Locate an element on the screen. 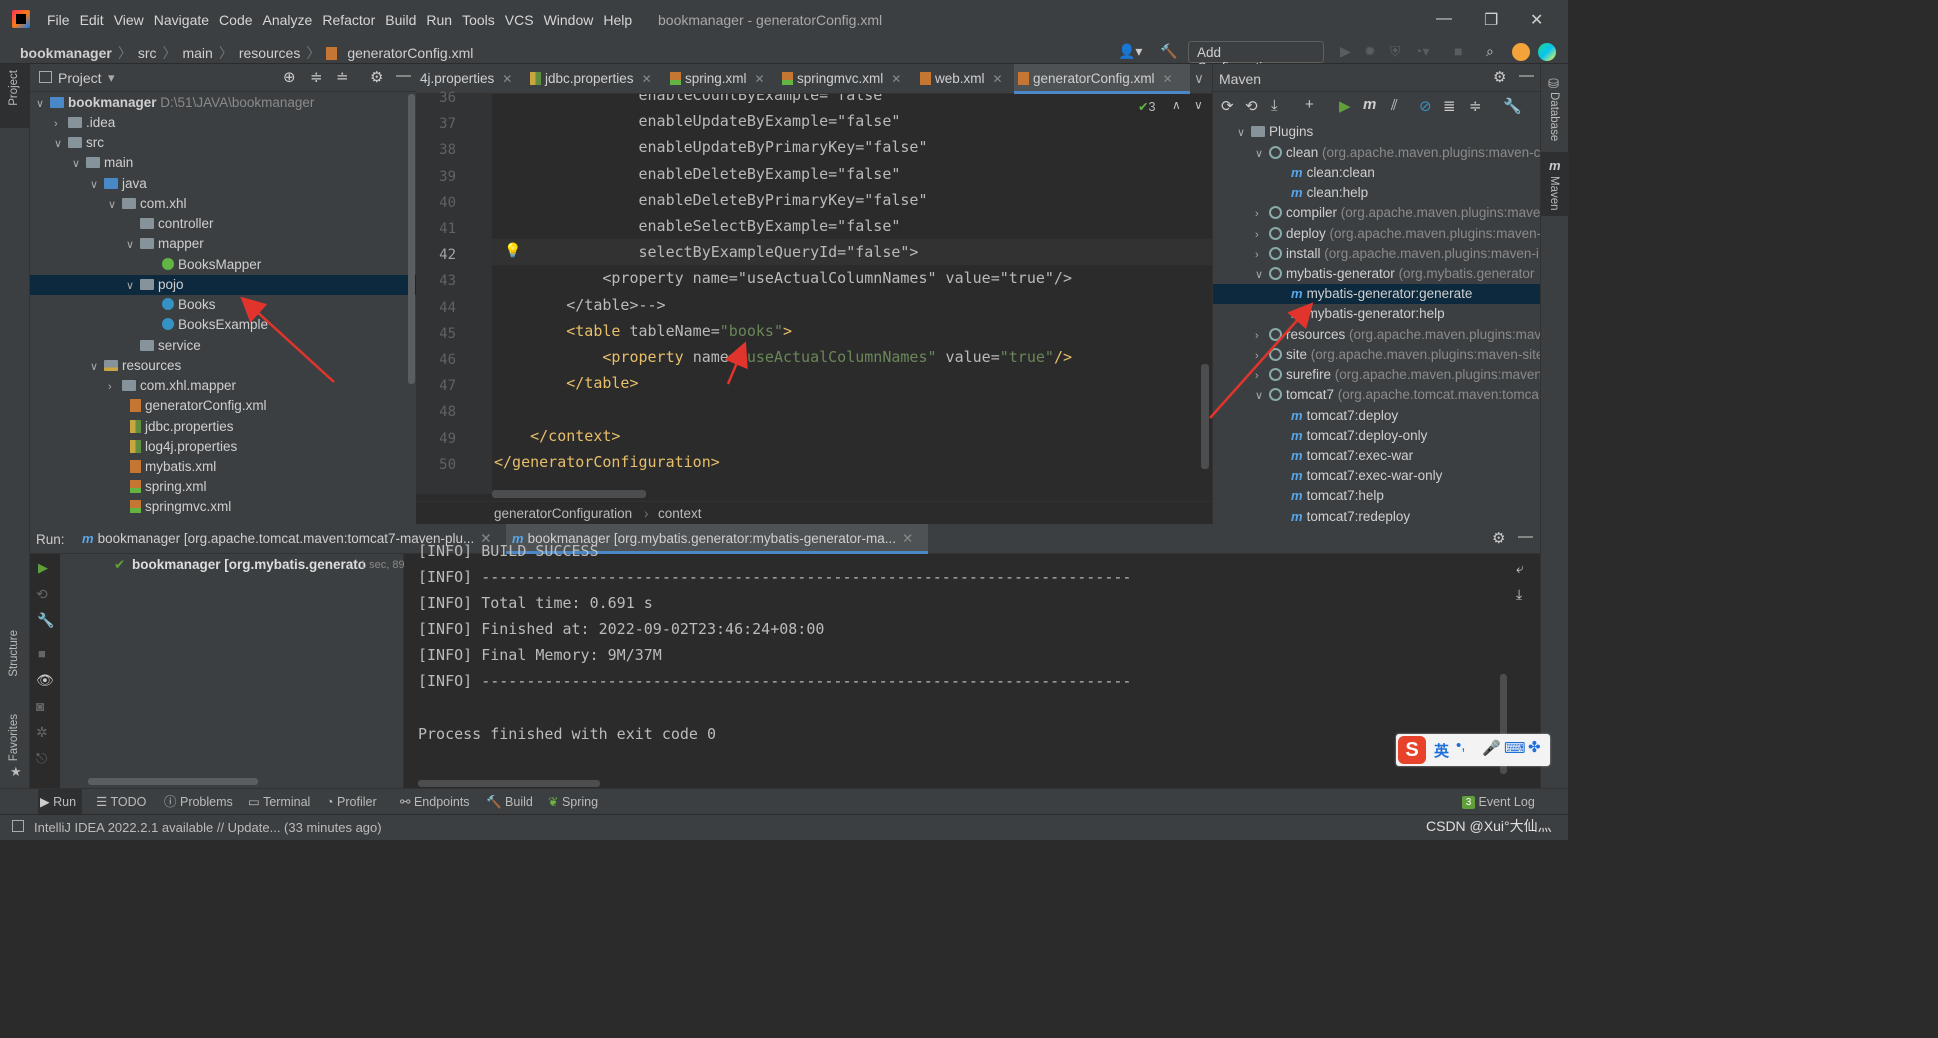 The height and width of the screenshot is (1038, 1938). build-tool-button: 🔨 Build is located at coordinates (509, 802).